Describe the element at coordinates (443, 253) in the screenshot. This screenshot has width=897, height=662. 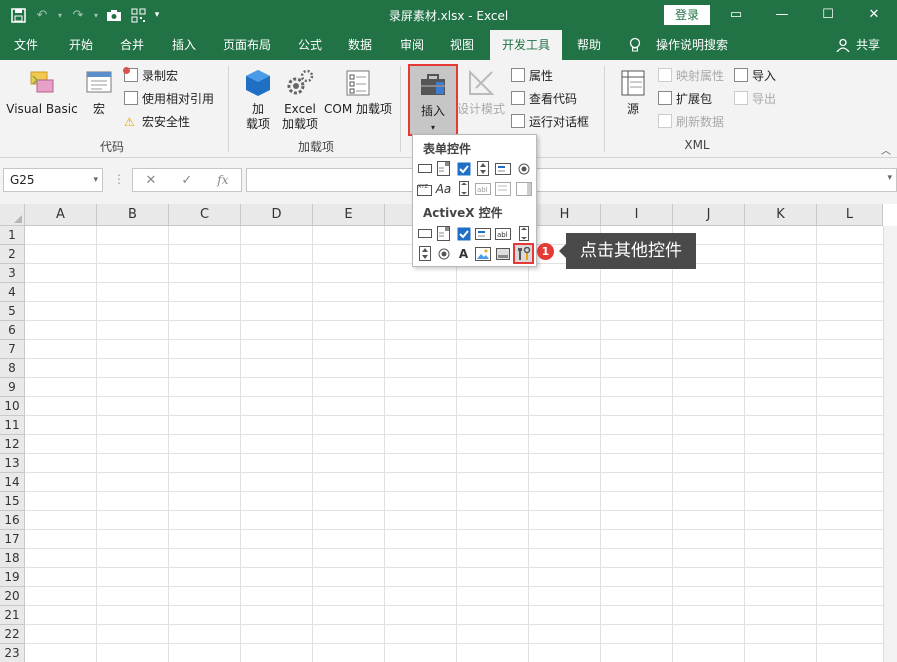
I see `activex-option-button-icon` at that location.